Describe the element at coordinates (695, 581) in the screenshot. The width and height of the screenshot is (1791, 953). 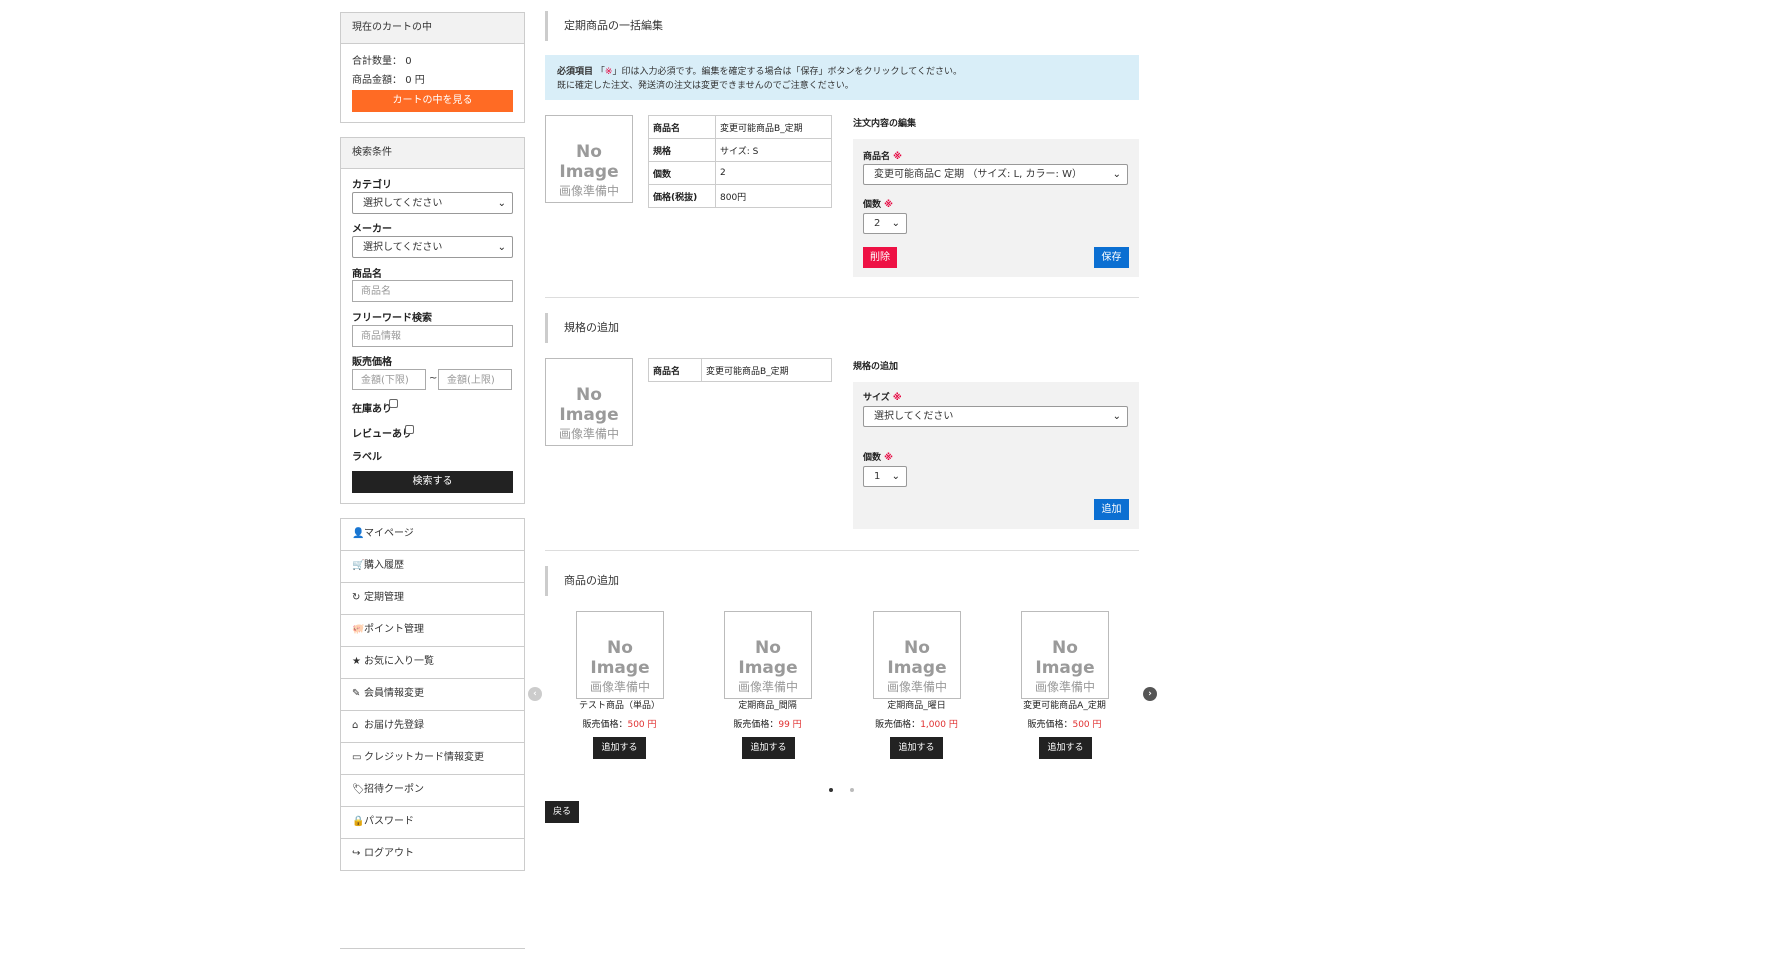
I see `section-title-add-product: 商品の追加` at that location.